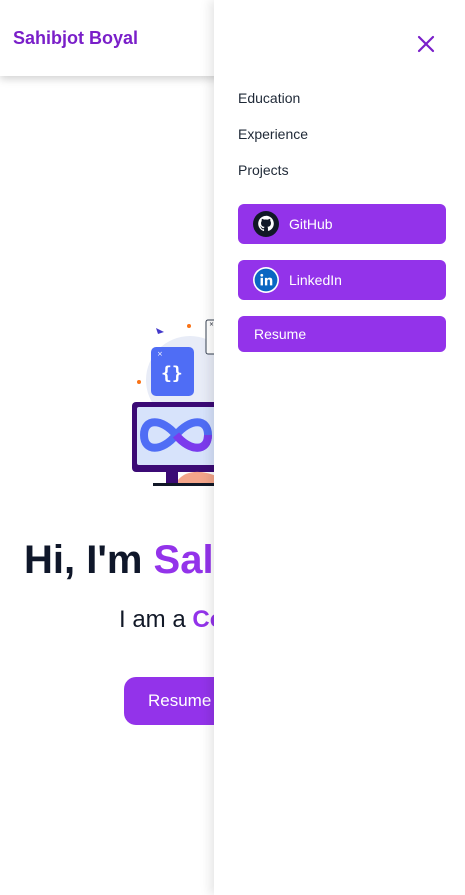  What do you see at coordinates (75, 38) in the screenshot?
I see `brand-logo-text: Sahibjot Boyal` at bounding box center [75, 38].